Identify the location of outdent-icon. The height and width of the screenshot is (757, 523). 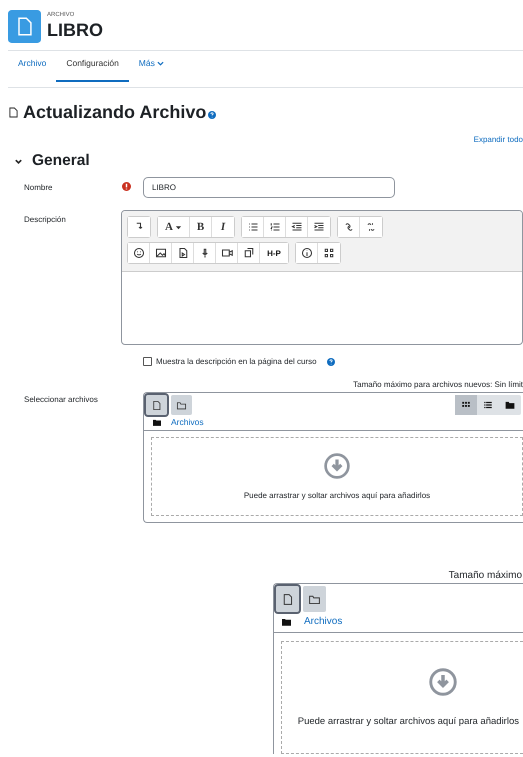
(296, 227).